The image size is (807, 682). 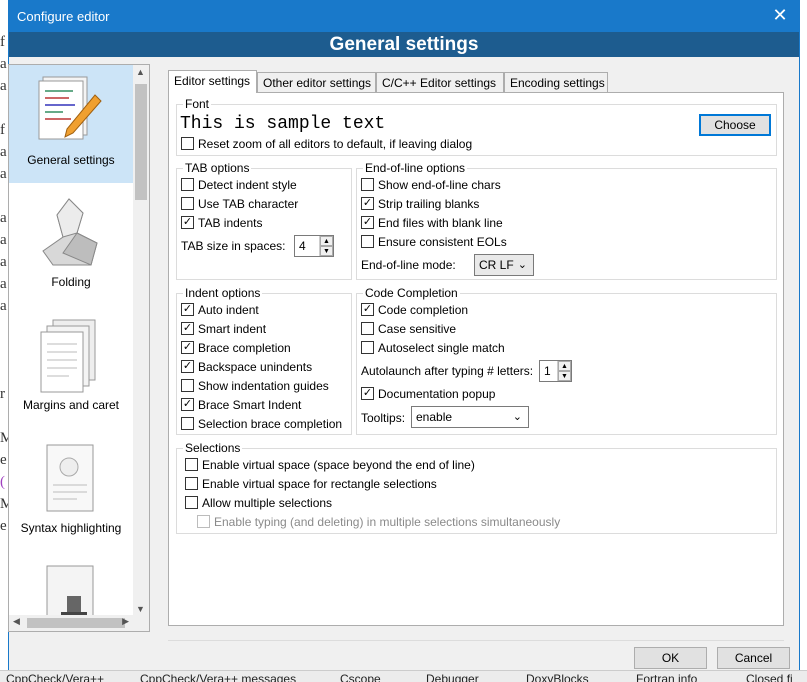 What do you see at coordinates (267, 503) in the screenshot?
I see `checkbox-label: Allow multiple selections` at bounding box center [267, 503].